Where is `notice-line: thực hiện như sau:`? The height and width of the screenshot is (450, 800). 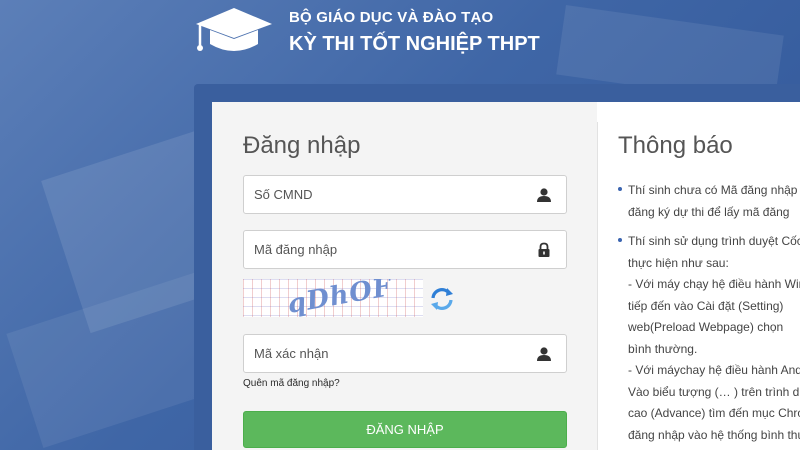
notice-line: thực hiện như sau: is located at coordinates (678, 262).